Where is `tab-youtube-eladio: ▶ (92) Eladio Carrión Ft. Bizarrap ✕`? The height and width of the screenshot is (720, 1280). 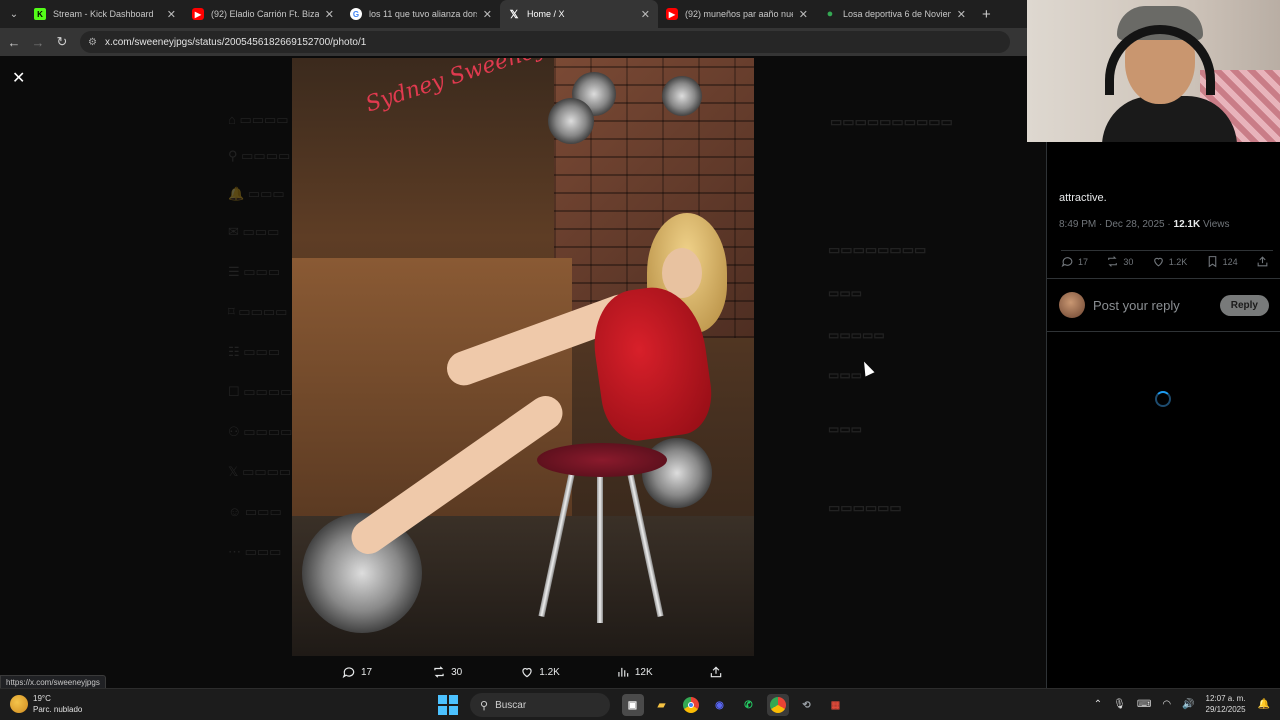 tab-youtube-eladio: ▶ (92) Eladio Carrión Ft. Bizarrap ✕ is located at coordinates (263, 14).